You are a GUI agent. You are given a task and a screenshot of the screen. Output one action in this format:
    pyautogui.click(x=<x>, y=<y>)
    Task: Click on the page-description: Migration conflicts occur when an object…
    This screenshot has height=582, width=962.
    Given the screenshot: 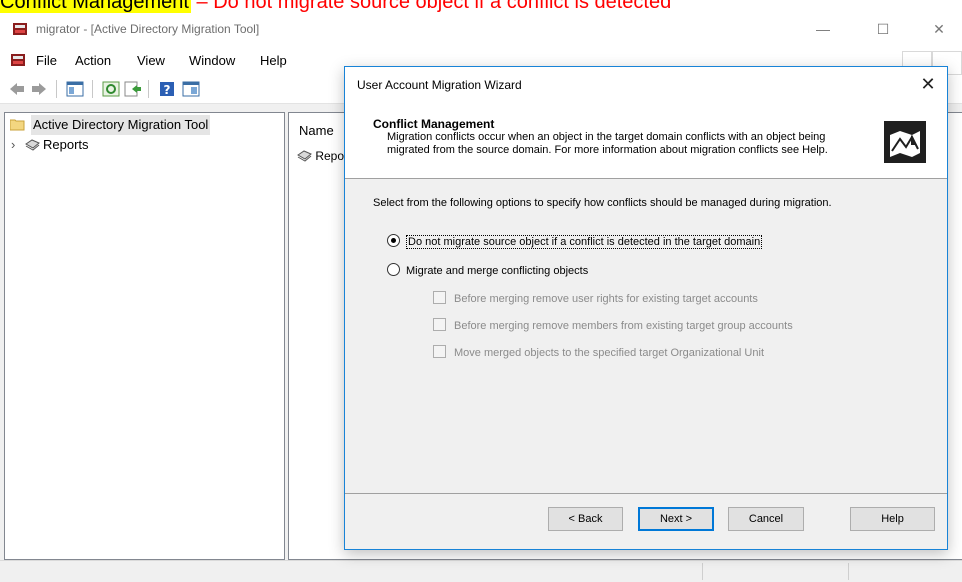 What is the action you would take?
    pyautogui.click(x=607, y=143)
    